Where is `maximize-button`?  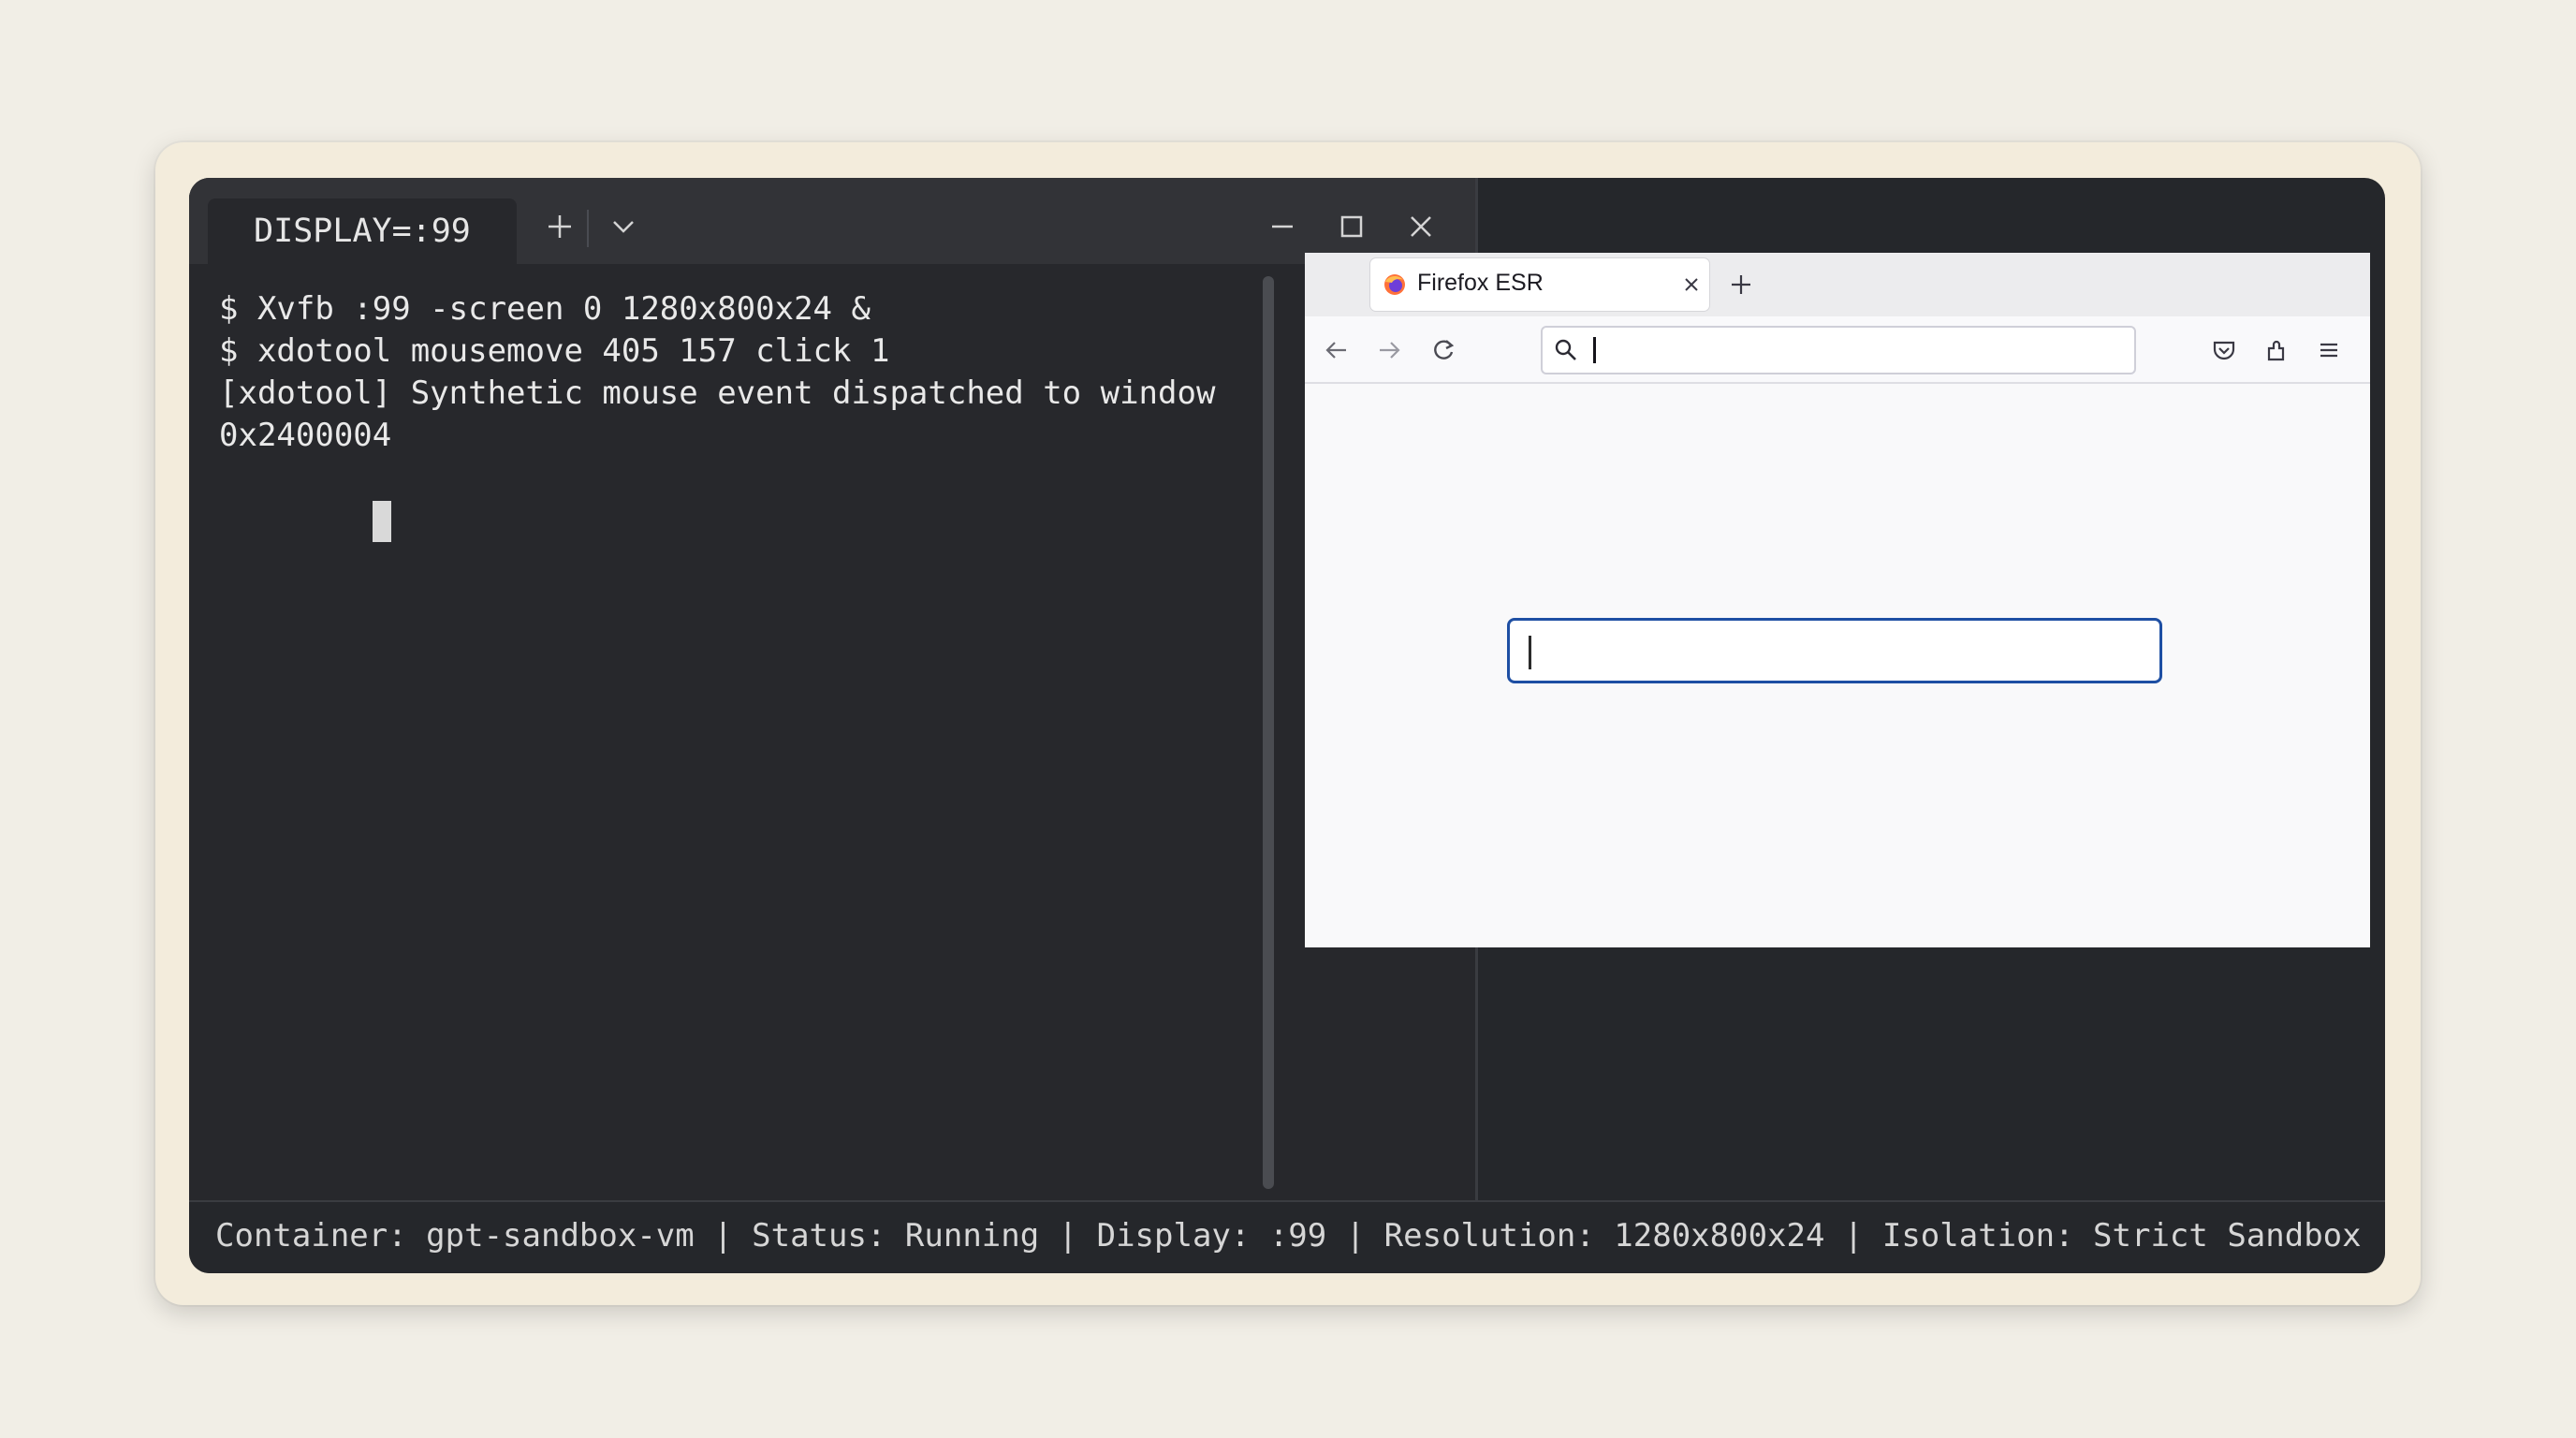 maximize-button is located at coordinates (1351, 226).